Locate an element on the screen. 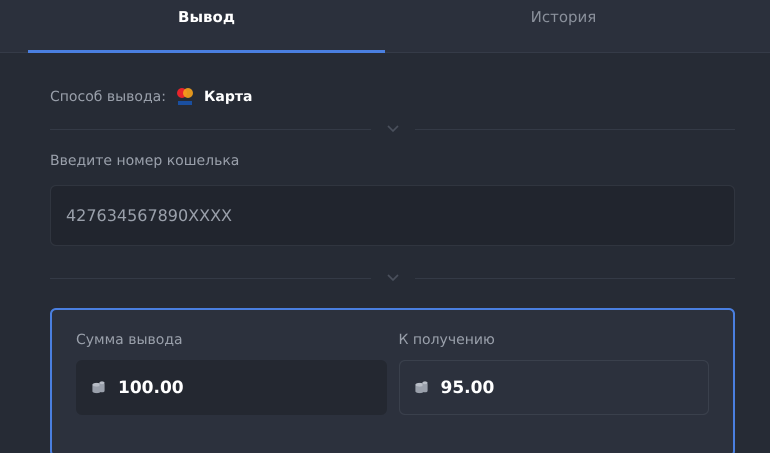 This screenshot has width=770, height=453. amount-field: 100.00 is located at coordinates (231, 387).